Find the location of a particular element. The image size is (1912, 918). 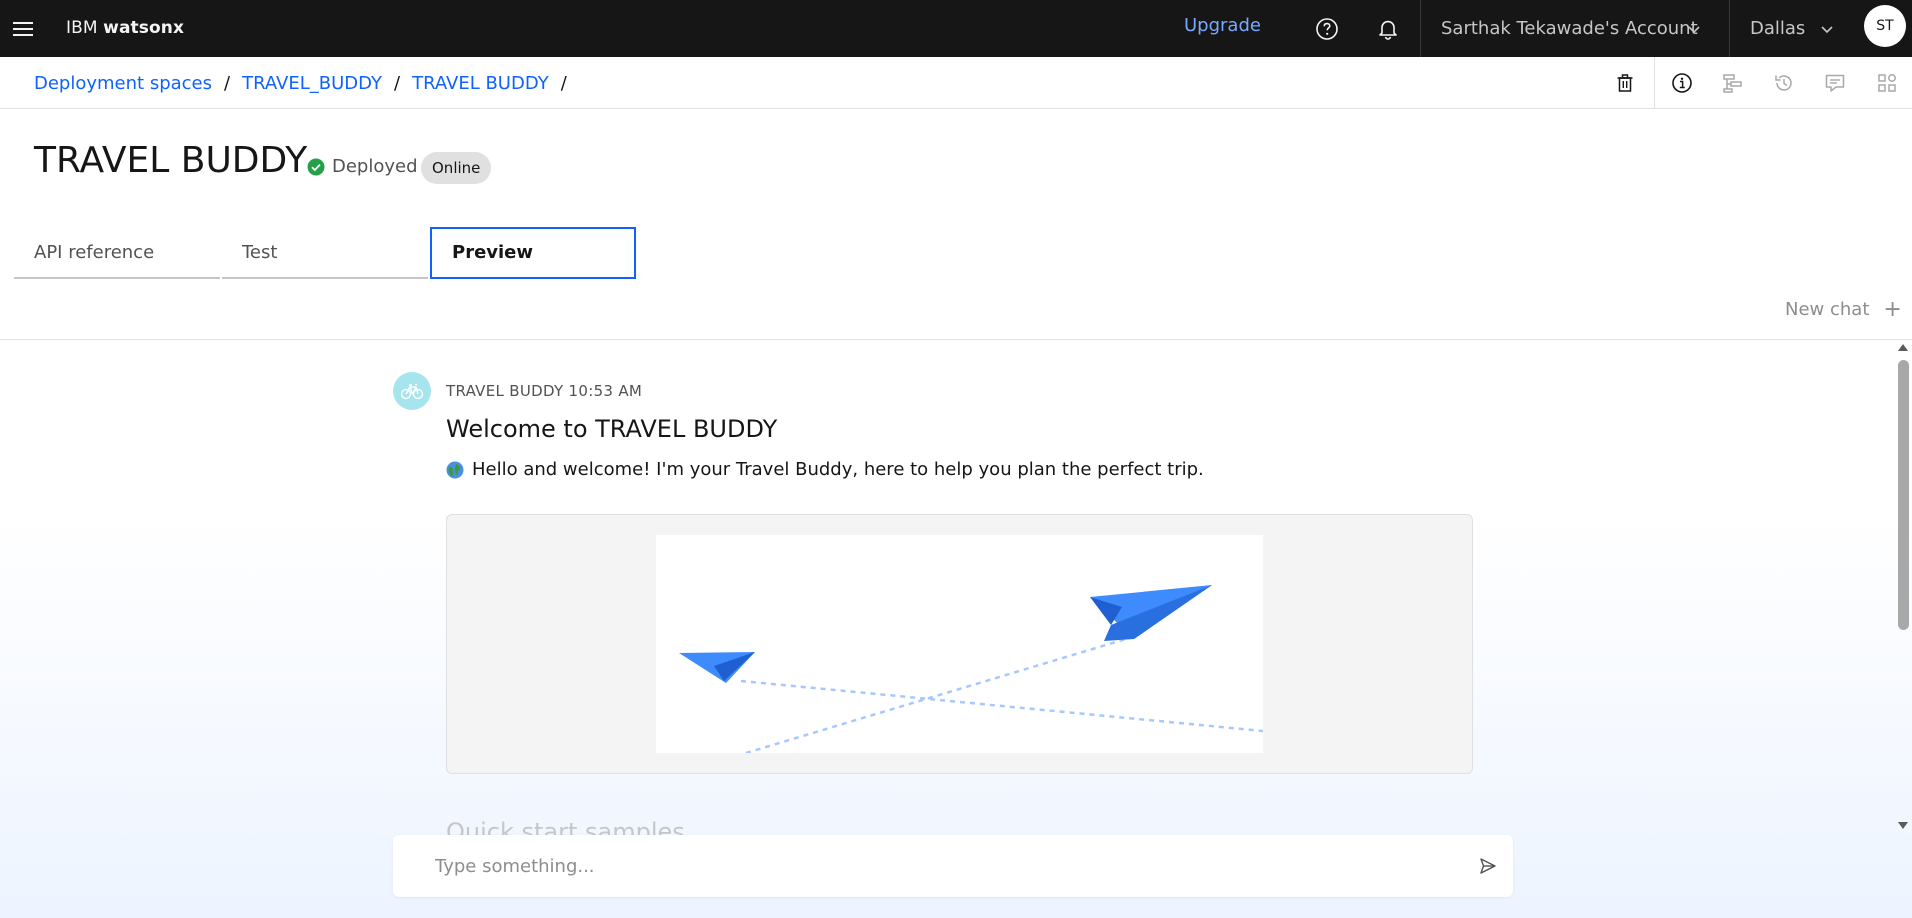

upgrade-link: Upgrade is located at coordinates (1222, 28).